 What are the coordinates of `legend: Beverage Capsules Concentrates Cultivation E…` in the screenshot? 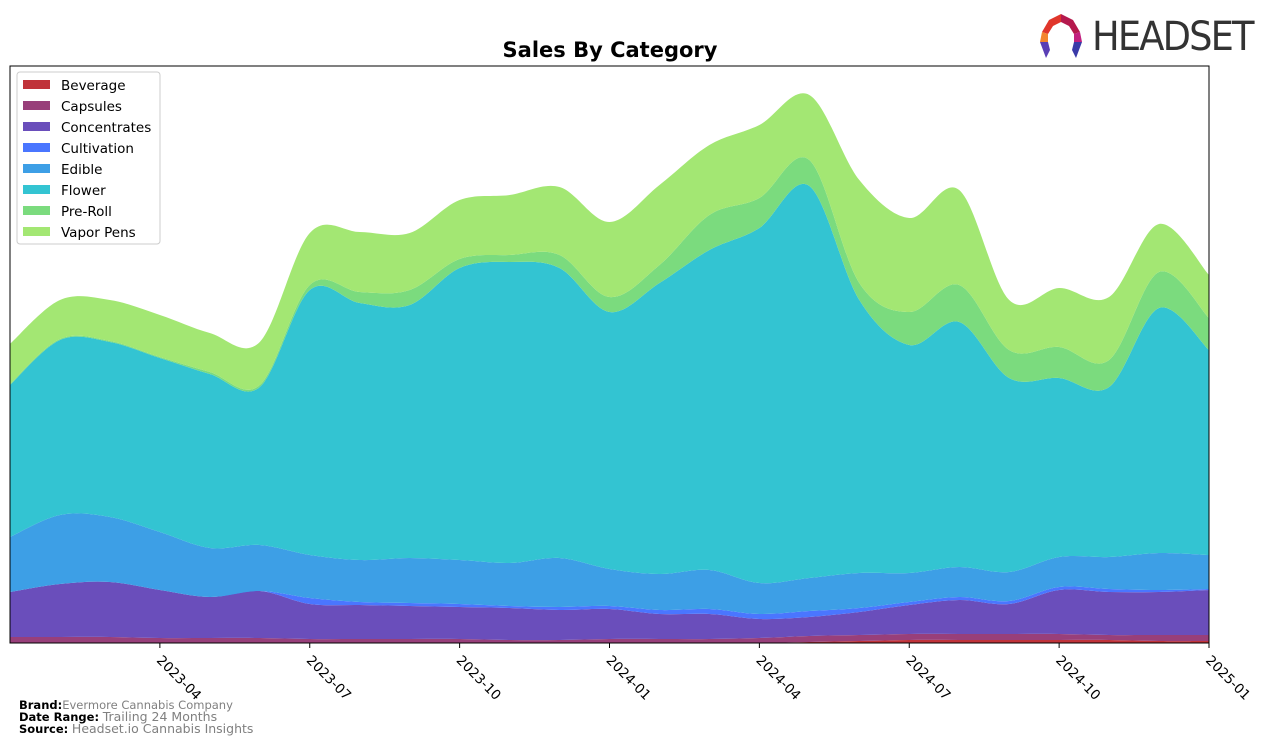 It's located at (88, 158).